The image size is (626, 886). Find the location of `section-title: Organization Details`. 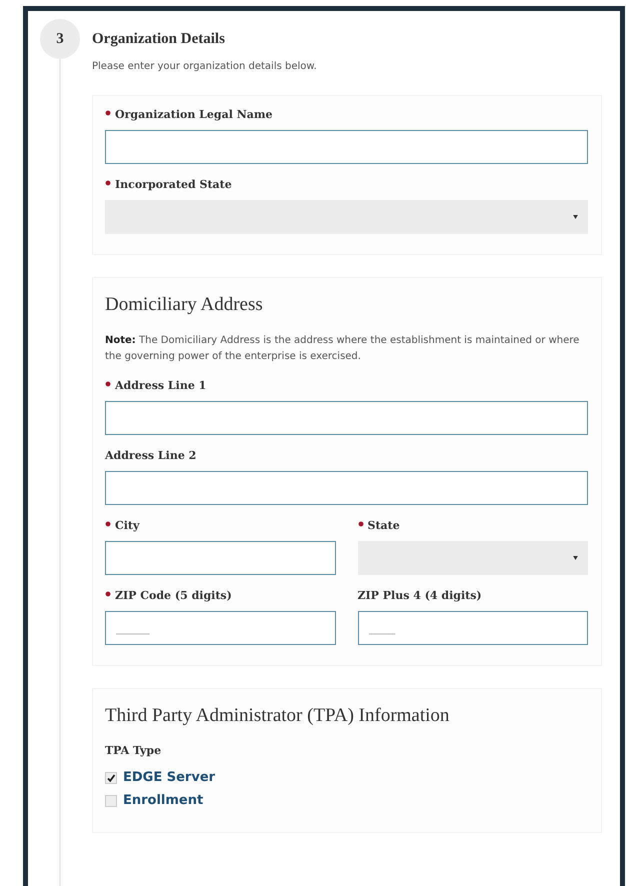

section-title: Organization Details is located at coordinates (159, 40).